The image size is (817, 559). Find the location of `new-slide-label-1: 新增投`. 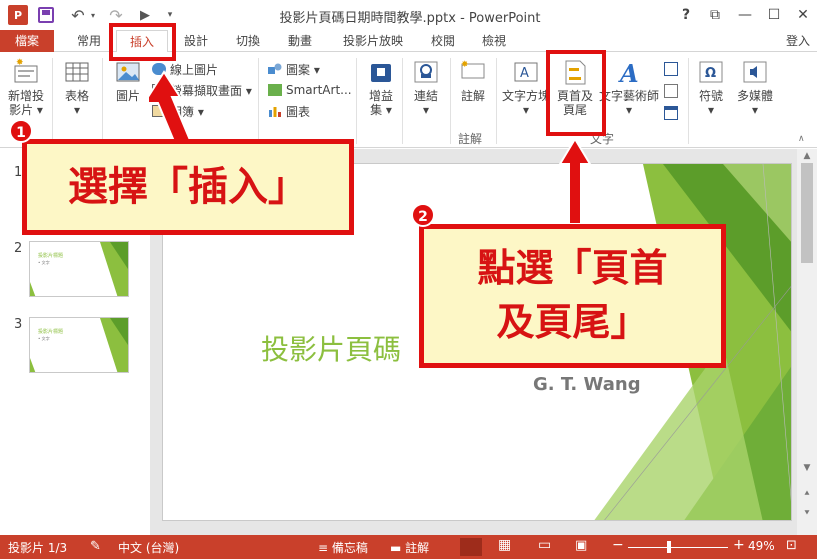

new-slide-label-1: 新增投 is located at coordinates (25, 96).